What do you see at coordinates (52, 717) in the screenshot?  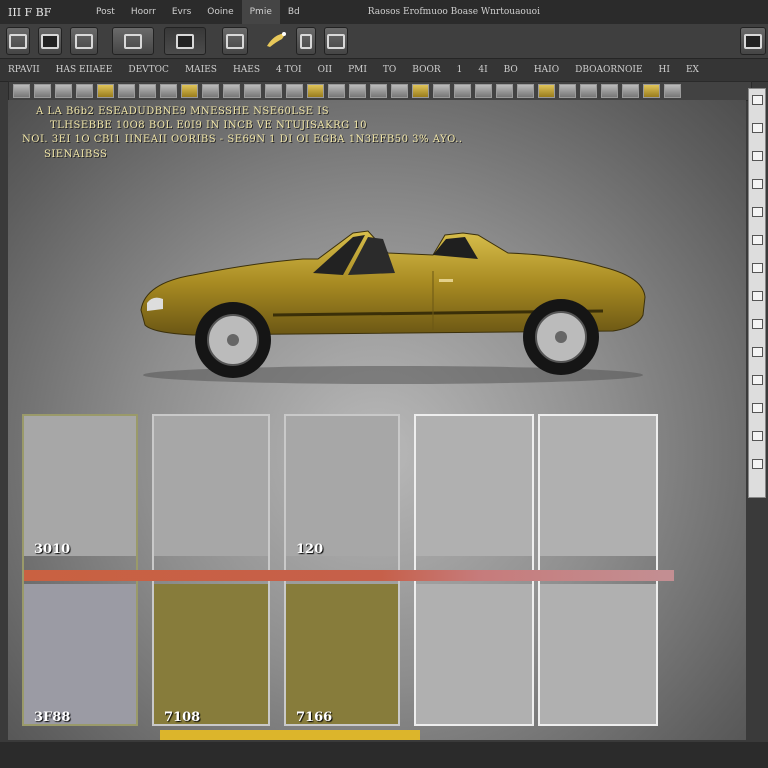 I see `card-bottom-label: 3F88` at bounding box center [52, 717].